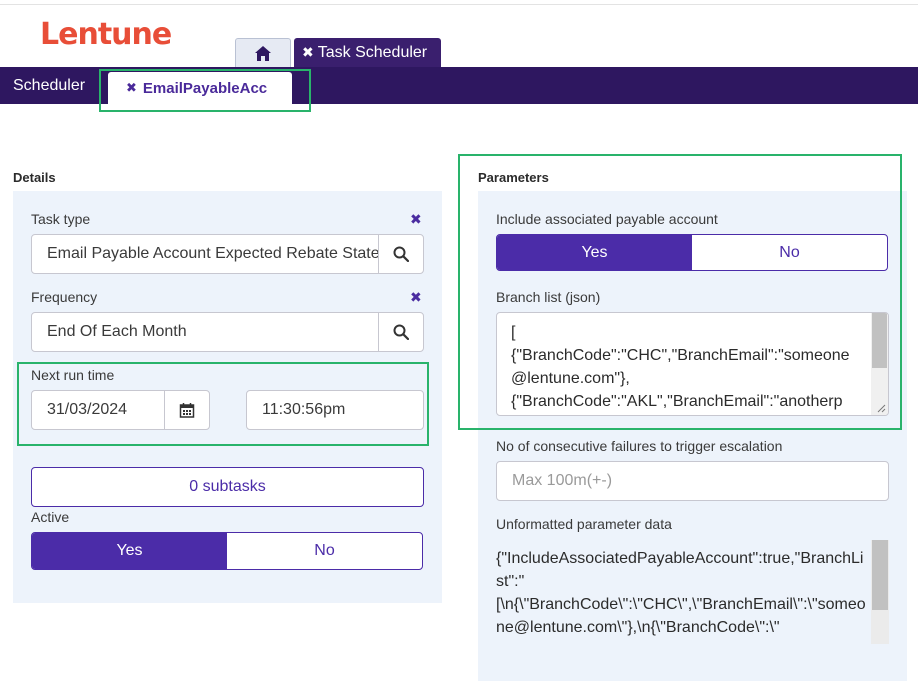 This screenshot has width=918, height=698. I want to click on details-title: Details, so click(34, 177).